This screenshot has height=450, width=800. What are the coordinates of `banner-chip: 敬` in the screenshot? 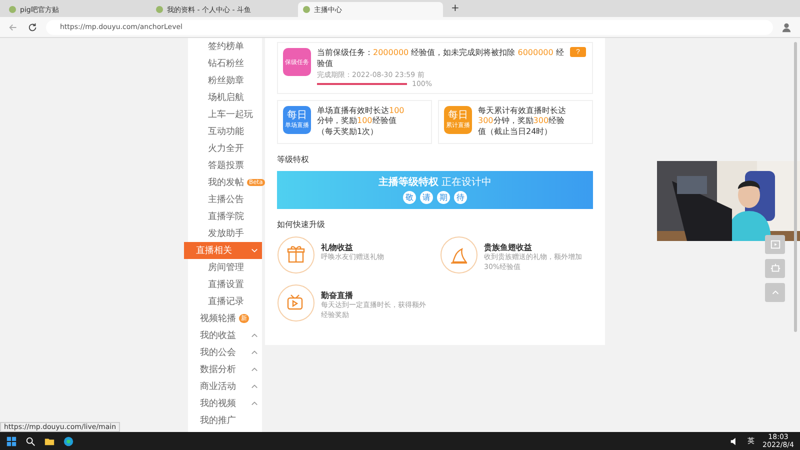 It's located at (409, 197).